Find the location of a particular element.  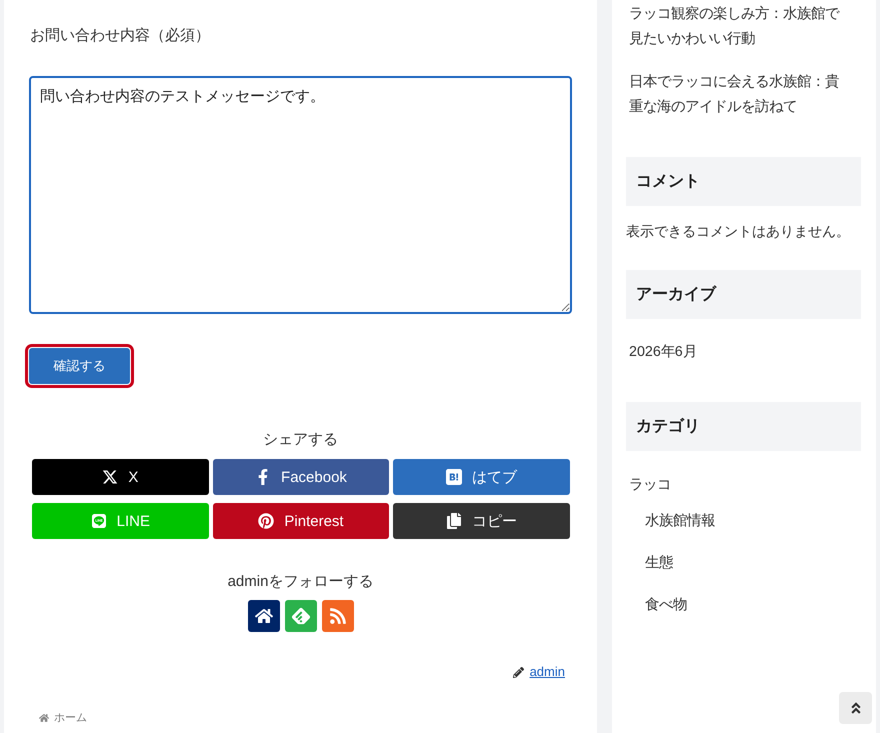

share-button: Facebook is located at coordinates (301, 477).